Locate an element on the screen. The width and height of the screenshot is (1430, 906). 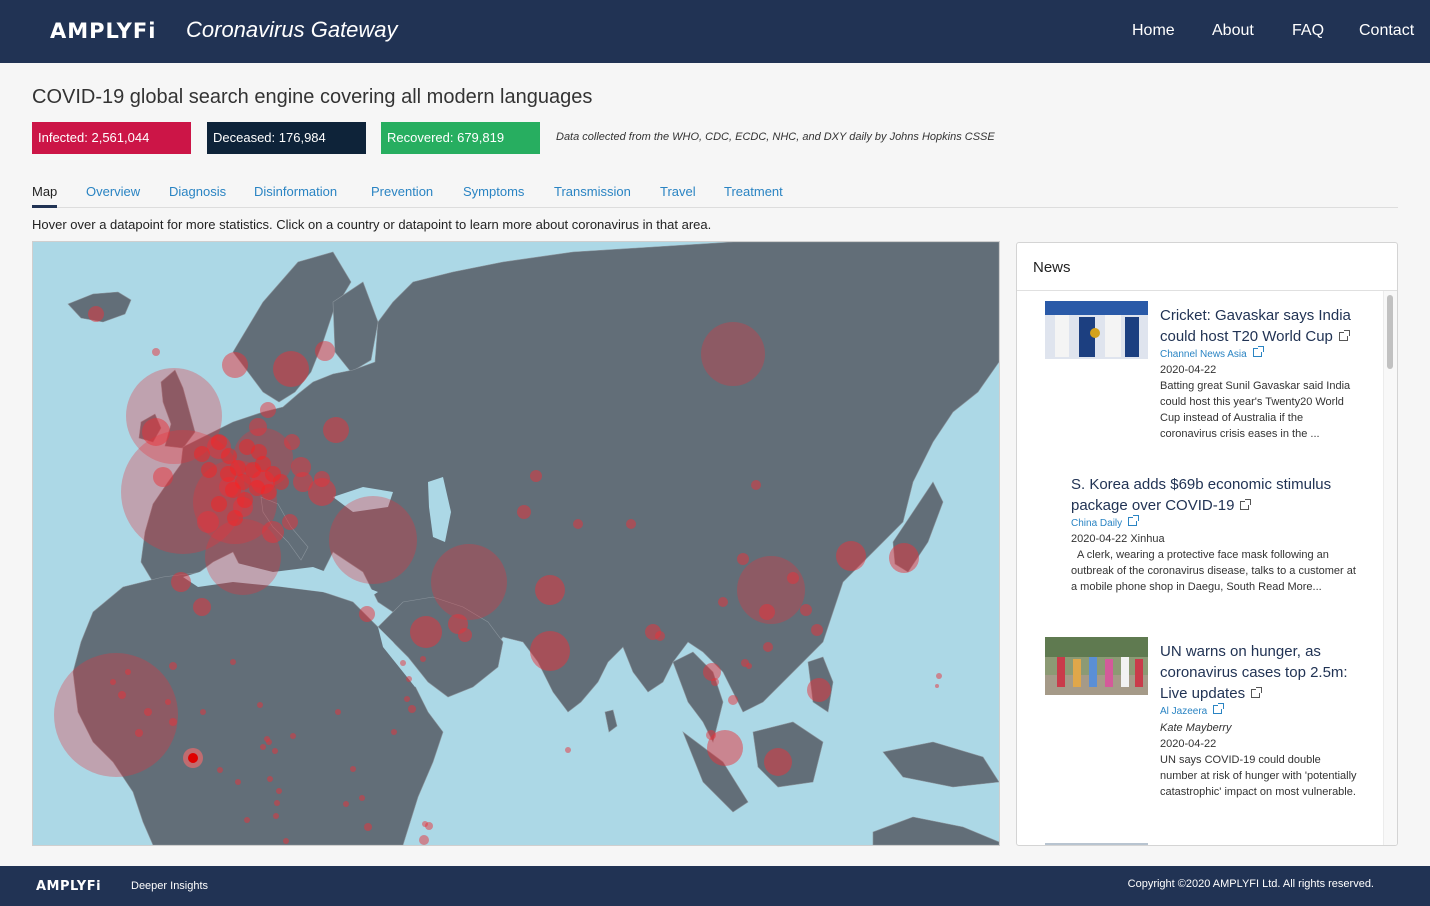
tab-map: Map is located at coordinates (45, 196).